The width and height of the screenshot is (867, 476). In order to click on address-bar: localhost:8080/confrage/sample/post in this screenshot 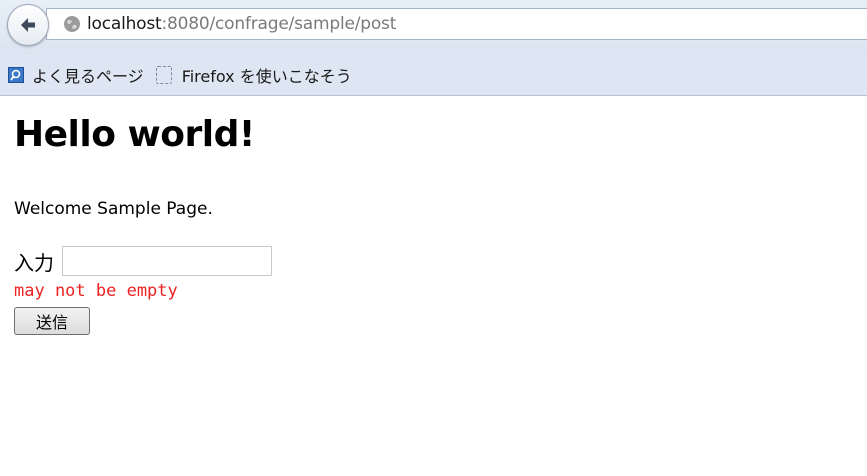, I will do `click(456, 24)`.